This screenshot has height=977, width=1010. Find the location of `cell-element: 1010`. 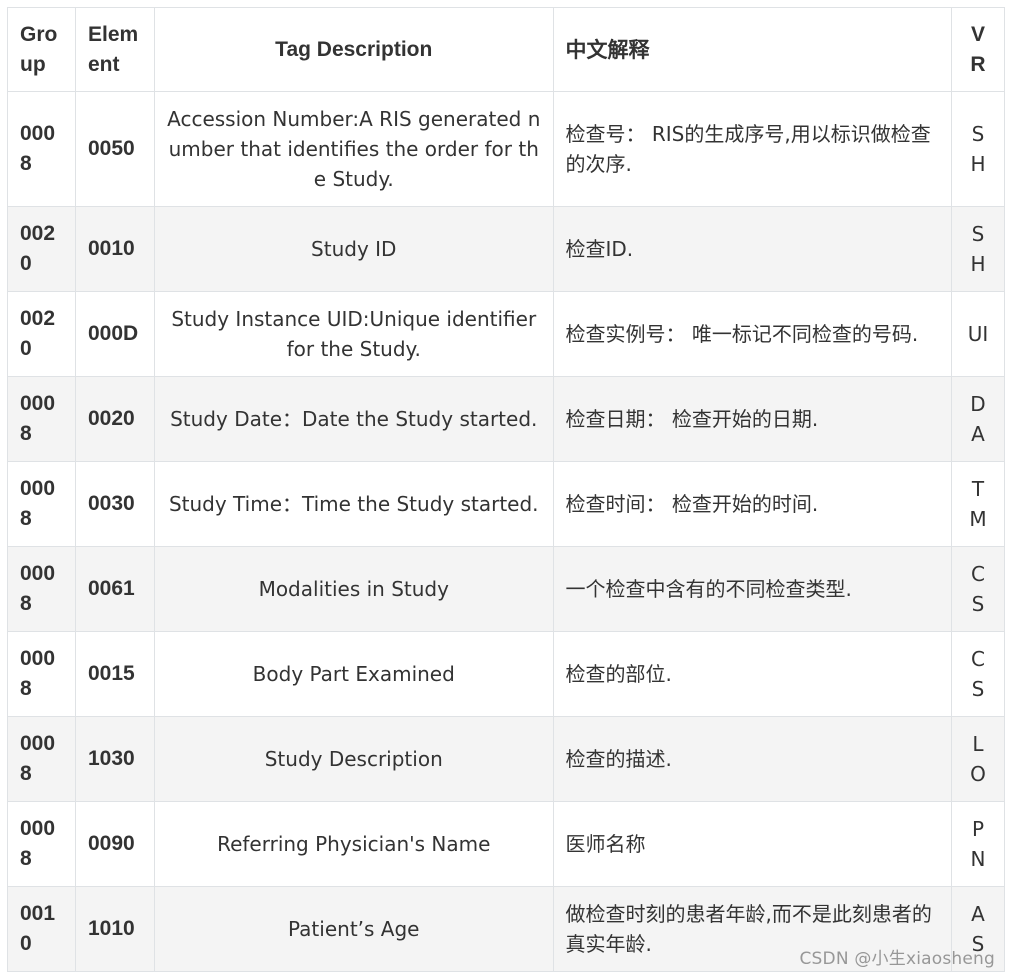

cell-element: 1010 is located at coordinates (115, 929).